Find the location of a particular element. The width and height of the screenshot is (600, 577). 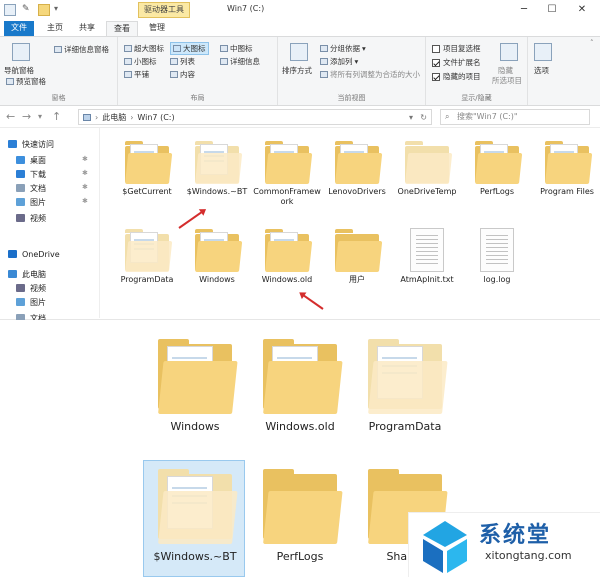

sidebar-item-label: 图片 is located at coordinates (38, 302).